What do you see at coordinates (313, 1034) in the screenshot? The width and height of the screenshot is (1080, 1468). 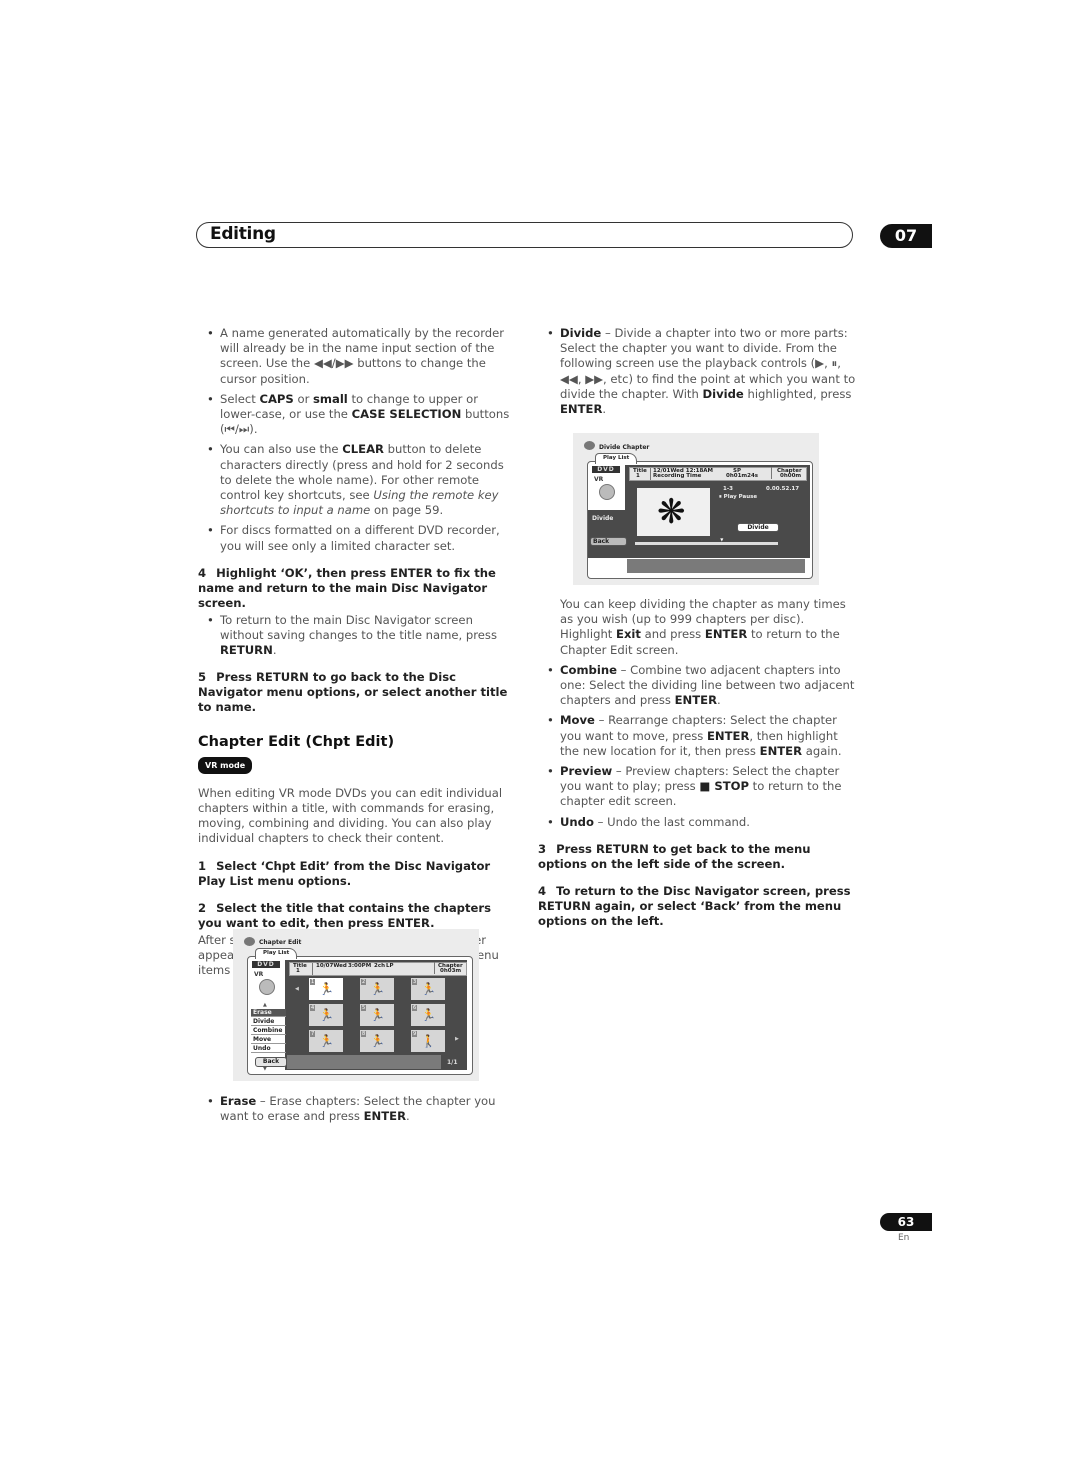 I see `chapter-number: 7` at bounding box center [313, 1034].